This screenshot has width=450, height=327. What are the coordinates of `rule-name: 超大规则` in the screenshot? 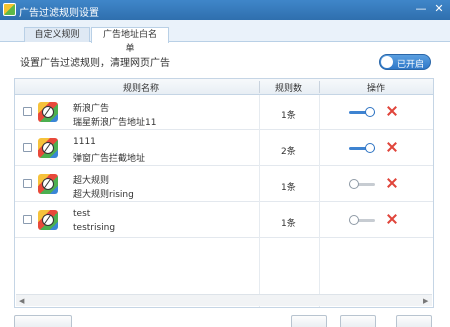 It's located at (91, 181).